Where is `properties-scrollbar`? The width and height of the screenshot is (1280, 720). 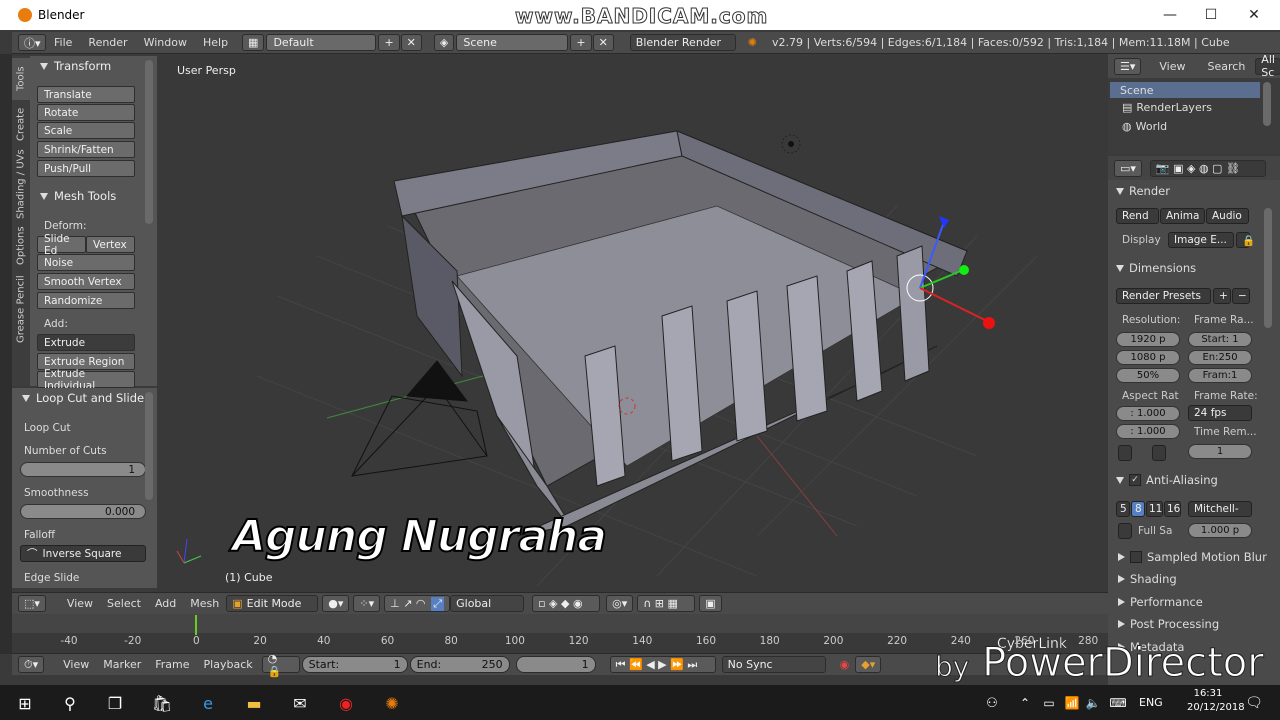 properties-scrollbar is located at coordinates (1268, 268).